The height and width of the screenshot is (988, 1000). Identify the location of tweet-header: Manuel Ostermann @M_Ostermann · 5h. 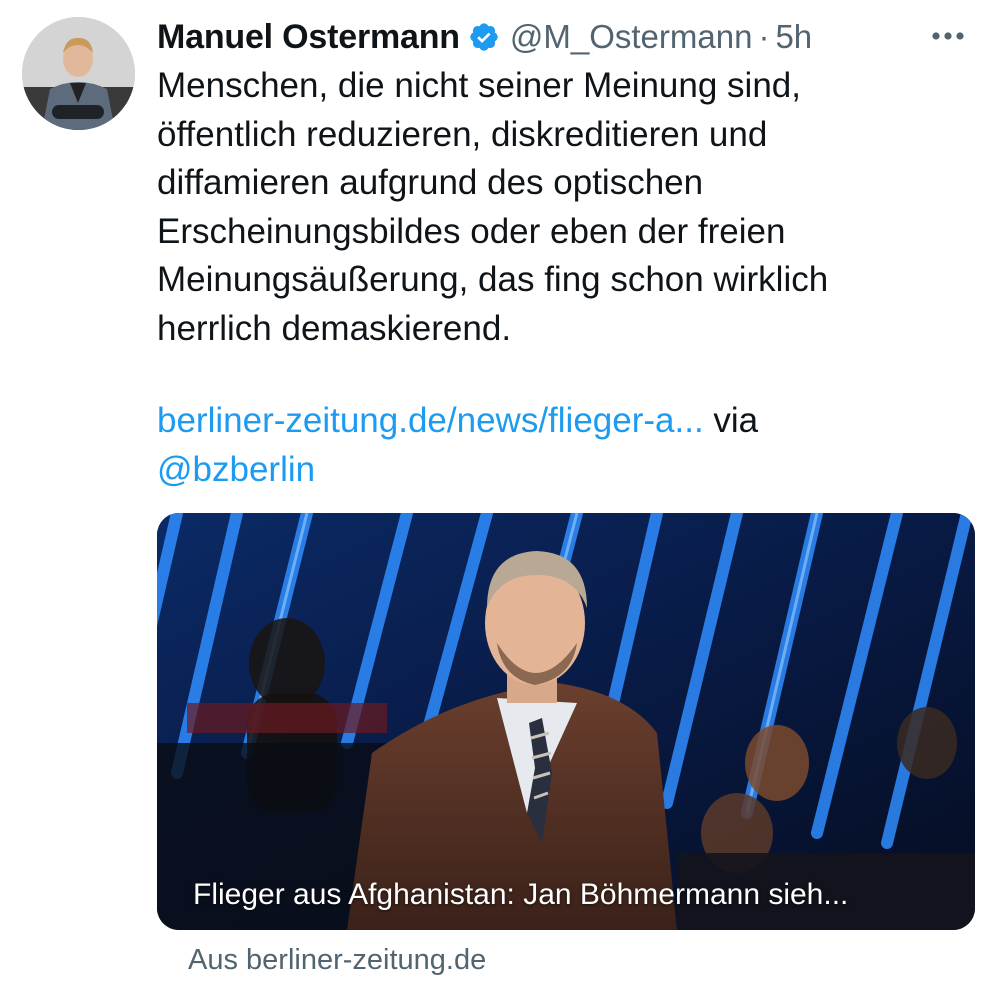
(563, 37).